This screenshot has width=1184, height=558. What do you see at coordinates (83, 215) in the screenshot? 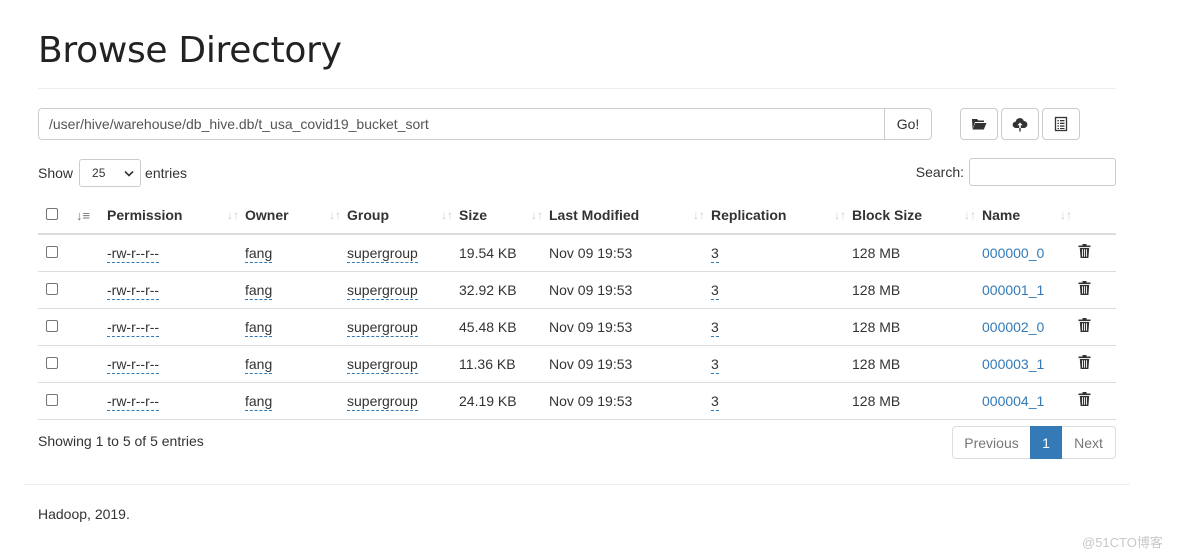
I see `sort-ascending-icon: ↓≡` at bounding box center [83, 215].